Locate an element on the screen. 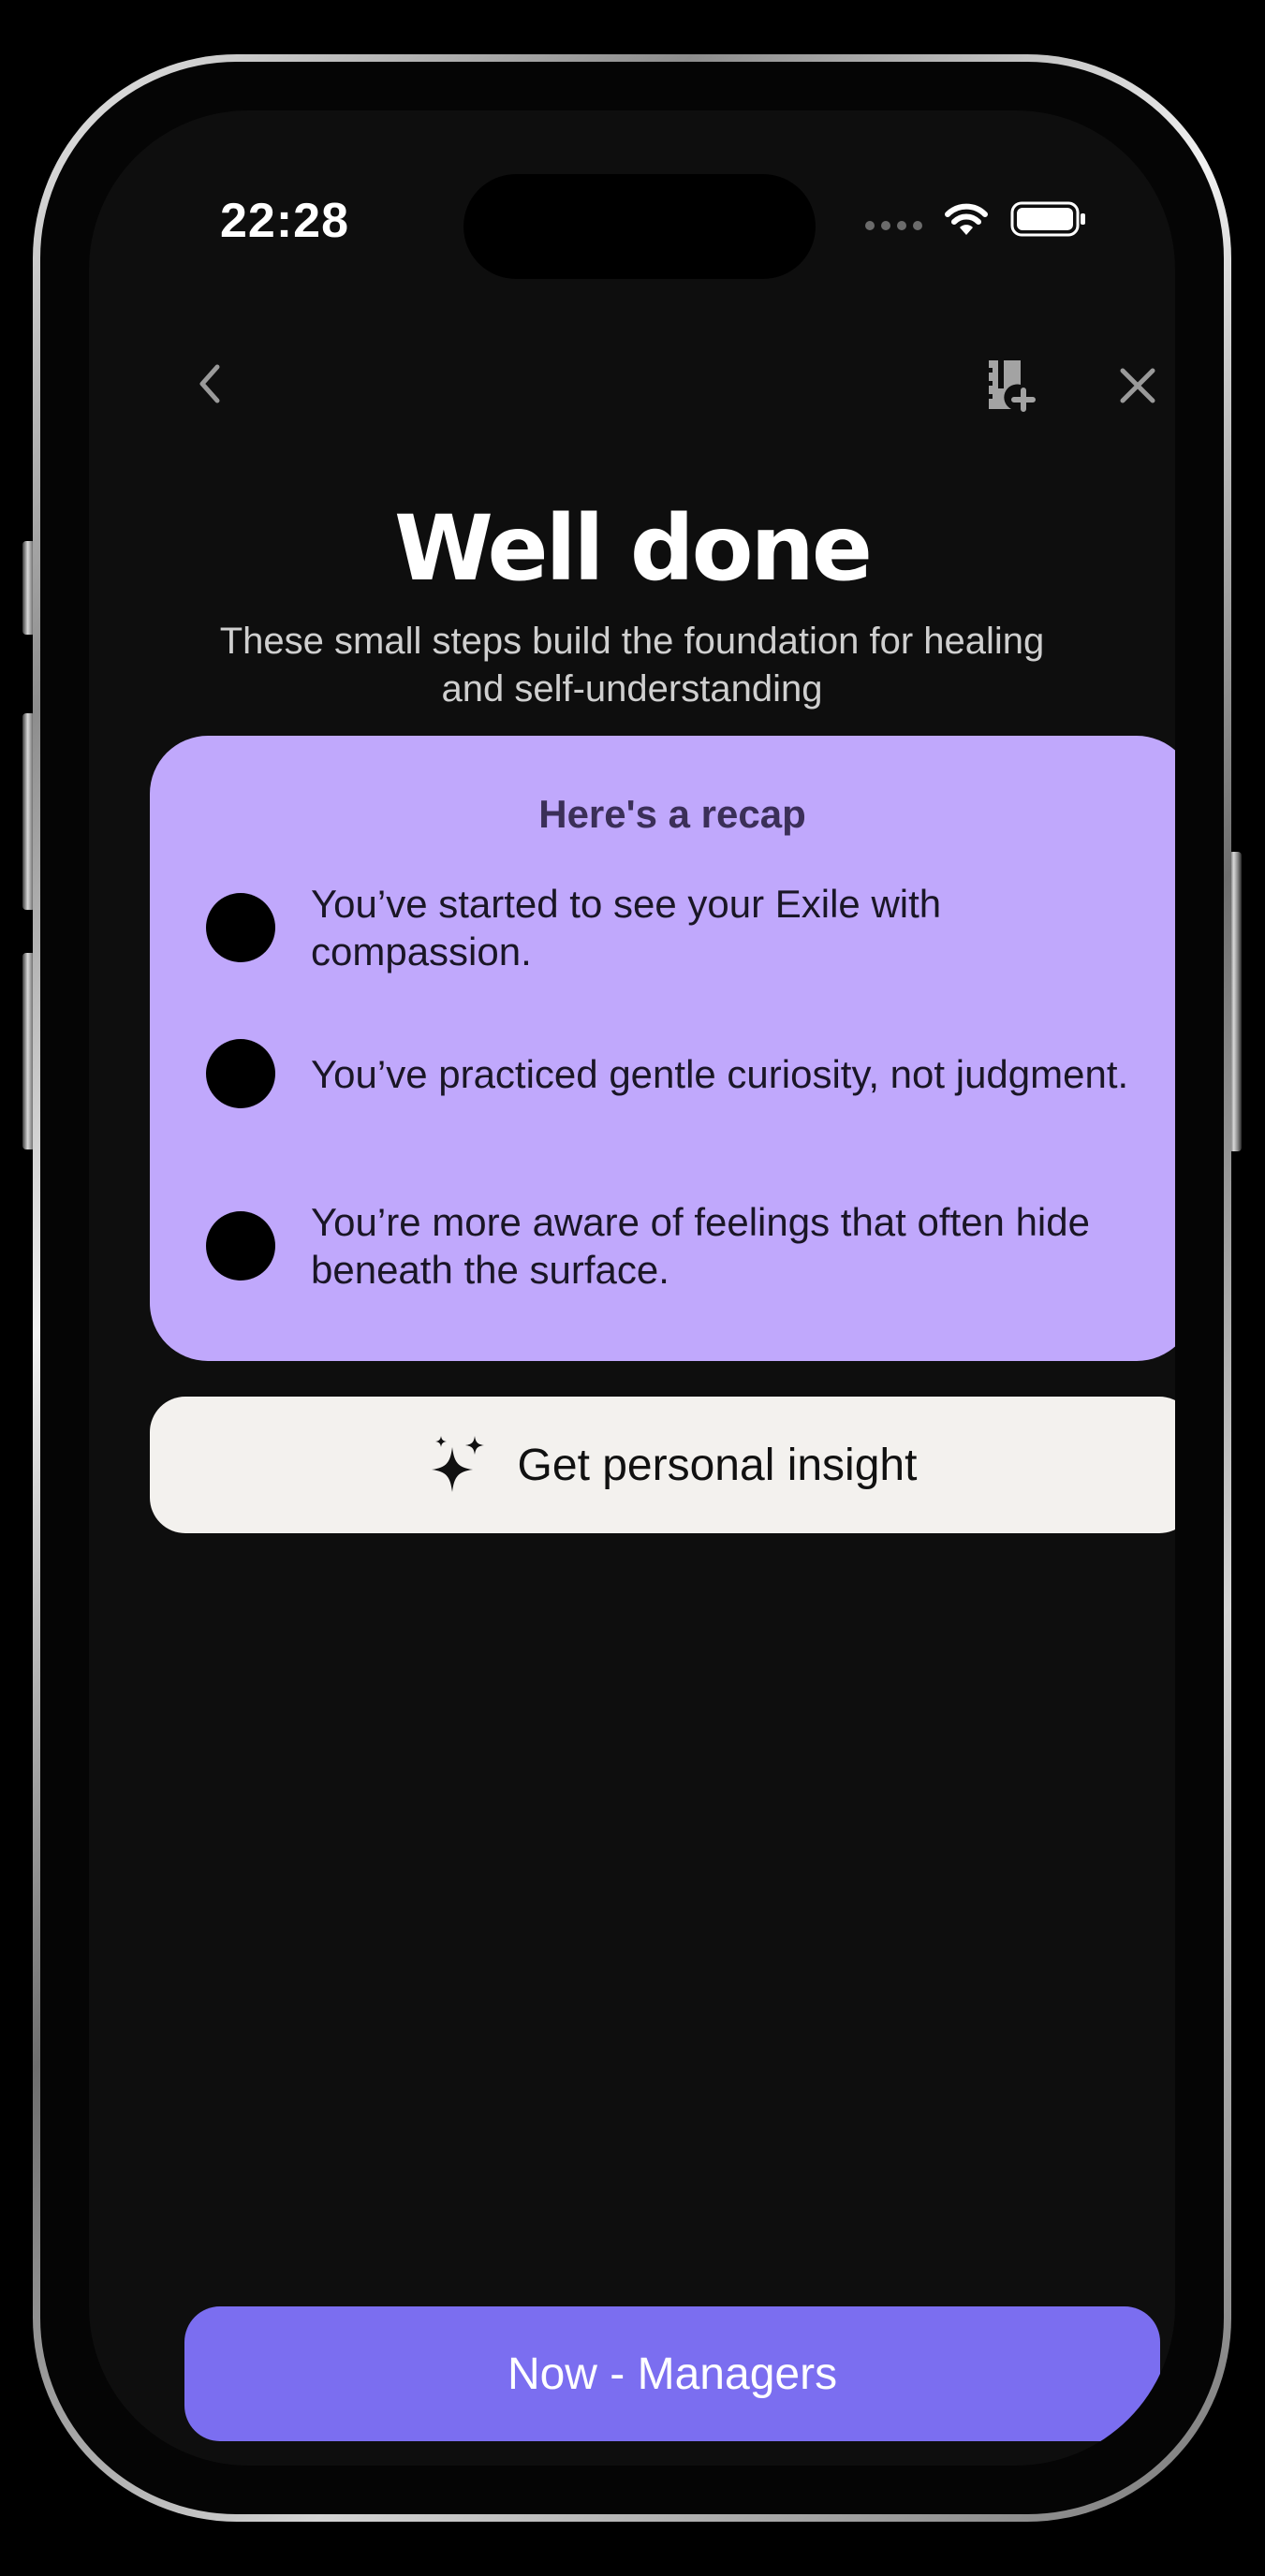  next-managers-label: Now - Managers is located at coordinates (672, 2374).